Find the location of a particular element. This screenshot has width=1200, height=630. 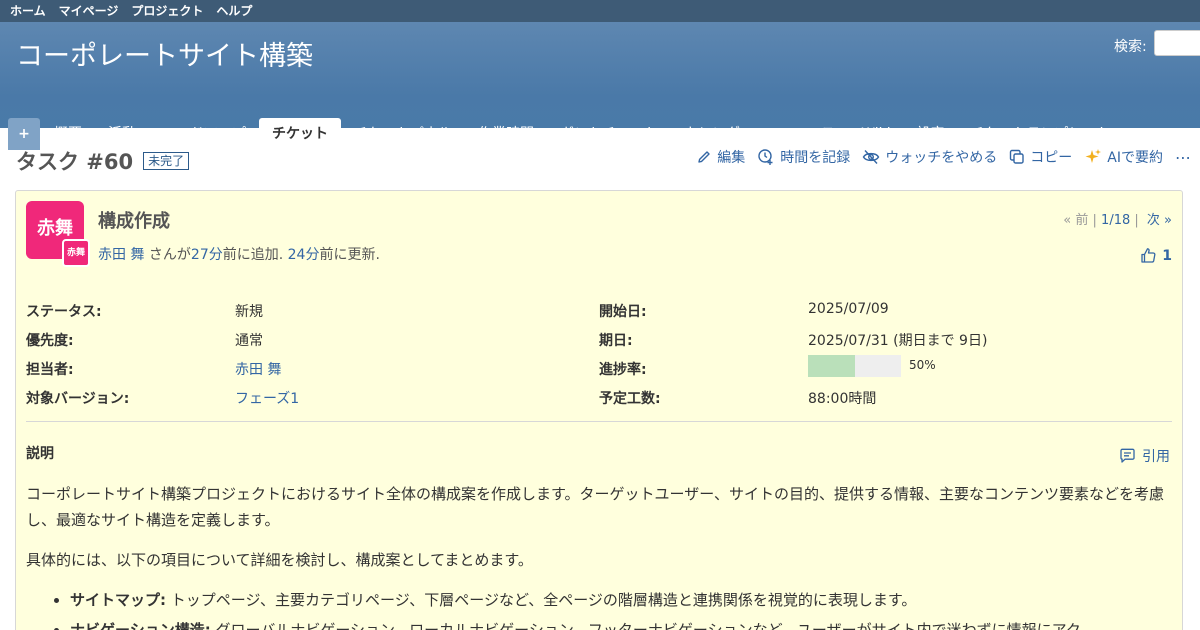

version-link: フェーズ1 is located at coordinates (267, 398).